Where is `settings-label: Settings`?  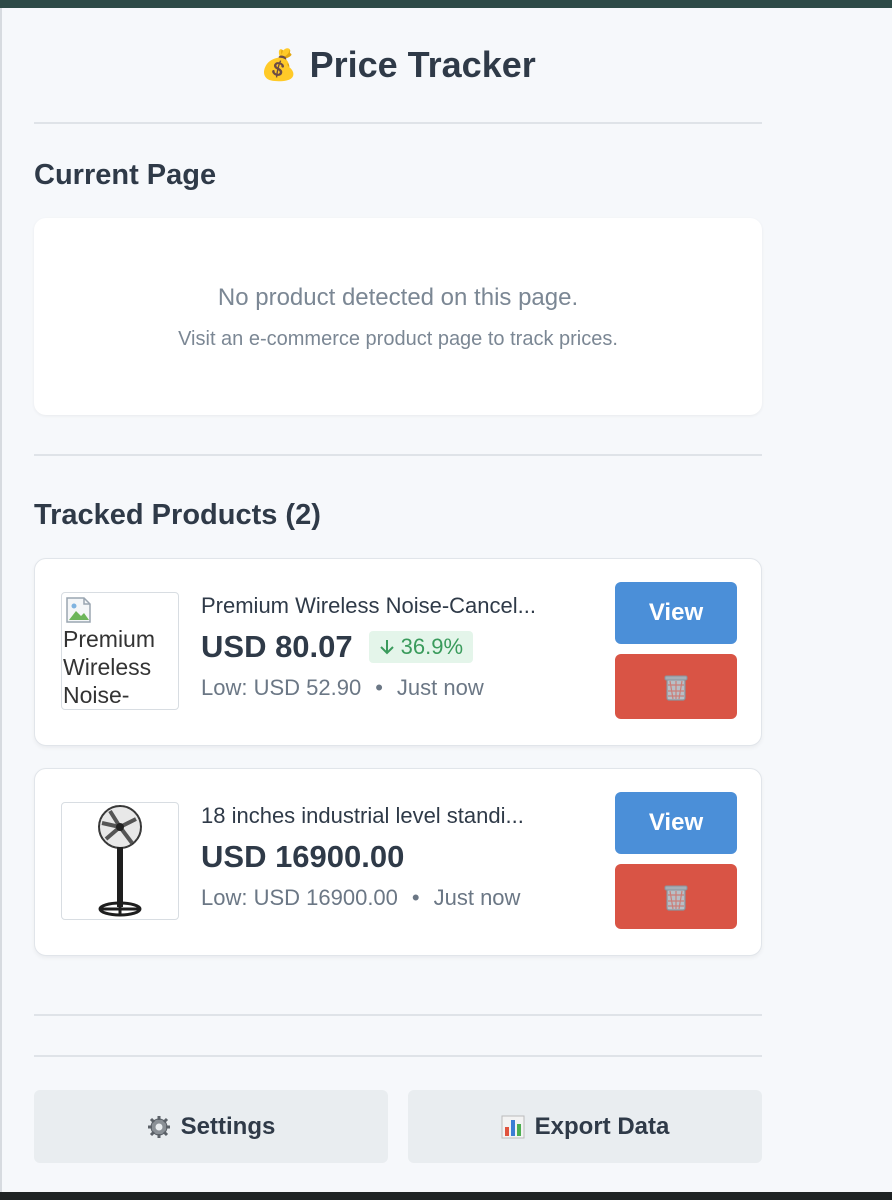 settings-label: Settings is located at coordinates (228, 1126).